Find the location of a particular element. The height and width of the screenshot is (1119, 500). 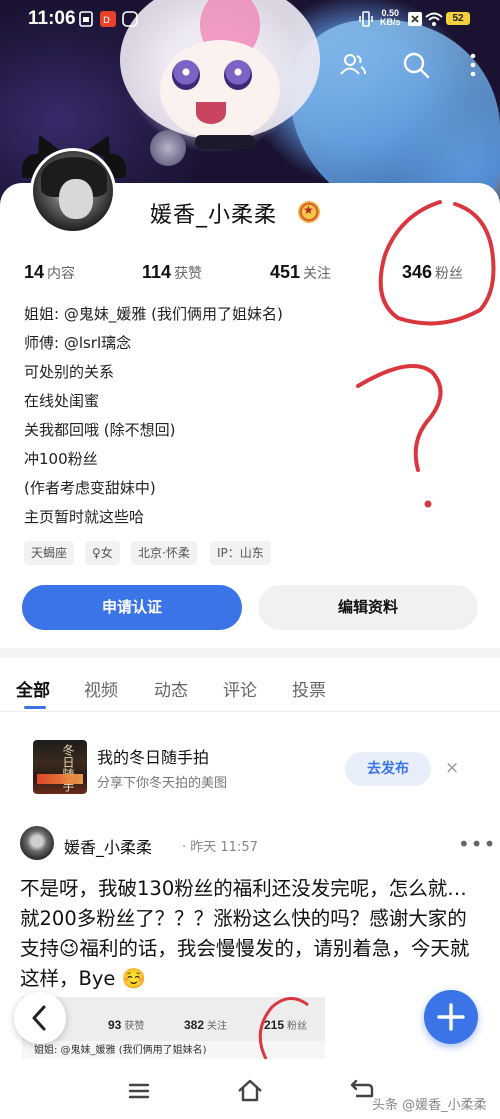

active-tab-indicator is located at coordinates (35, 707).